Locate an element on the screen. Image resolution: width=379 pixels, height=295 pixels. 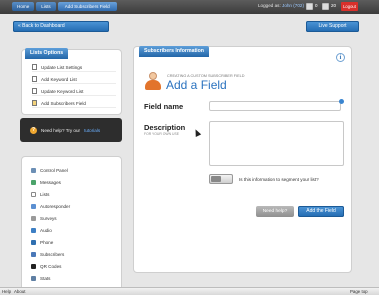
control-panel-icon is located at coordinates (33, 170).